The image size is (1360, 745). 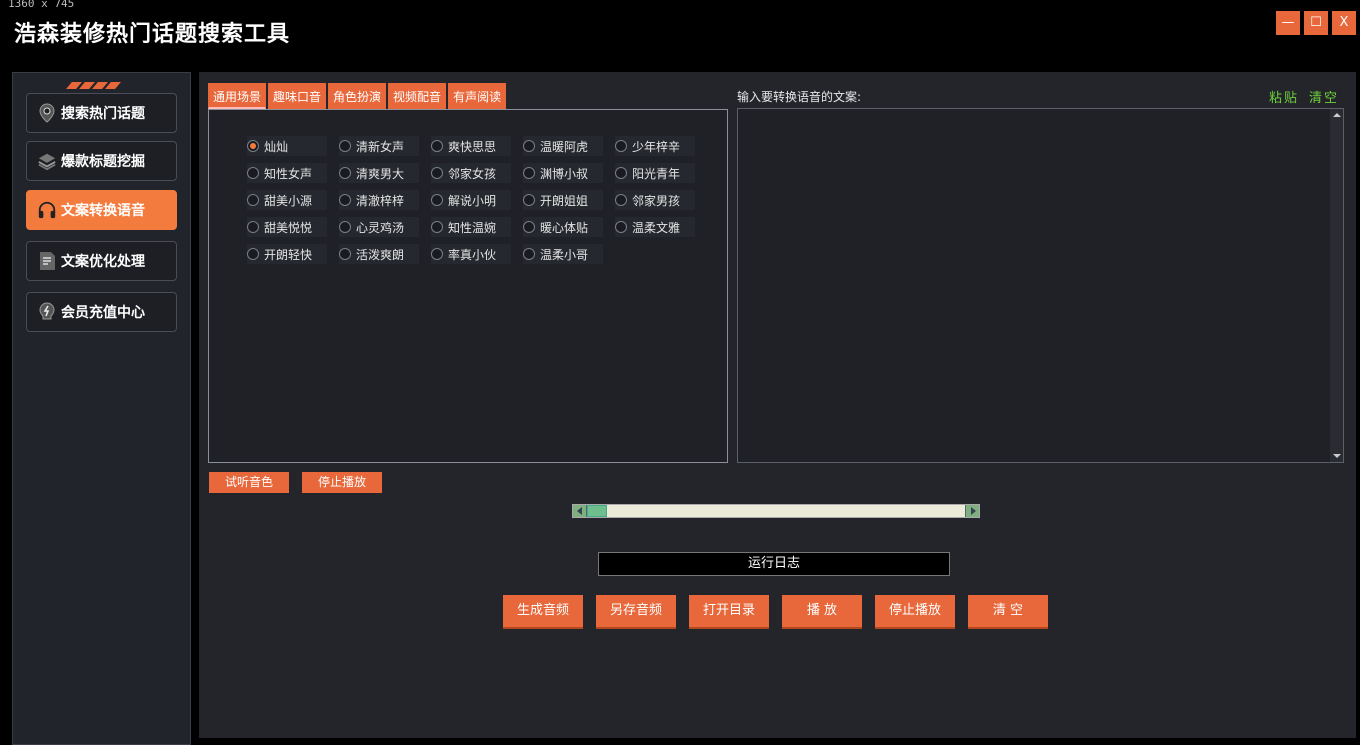 What do you see at coordinates (776, 511) in the screenshot?
I see `playback-progress-bar` at bounding box center [776, 511].